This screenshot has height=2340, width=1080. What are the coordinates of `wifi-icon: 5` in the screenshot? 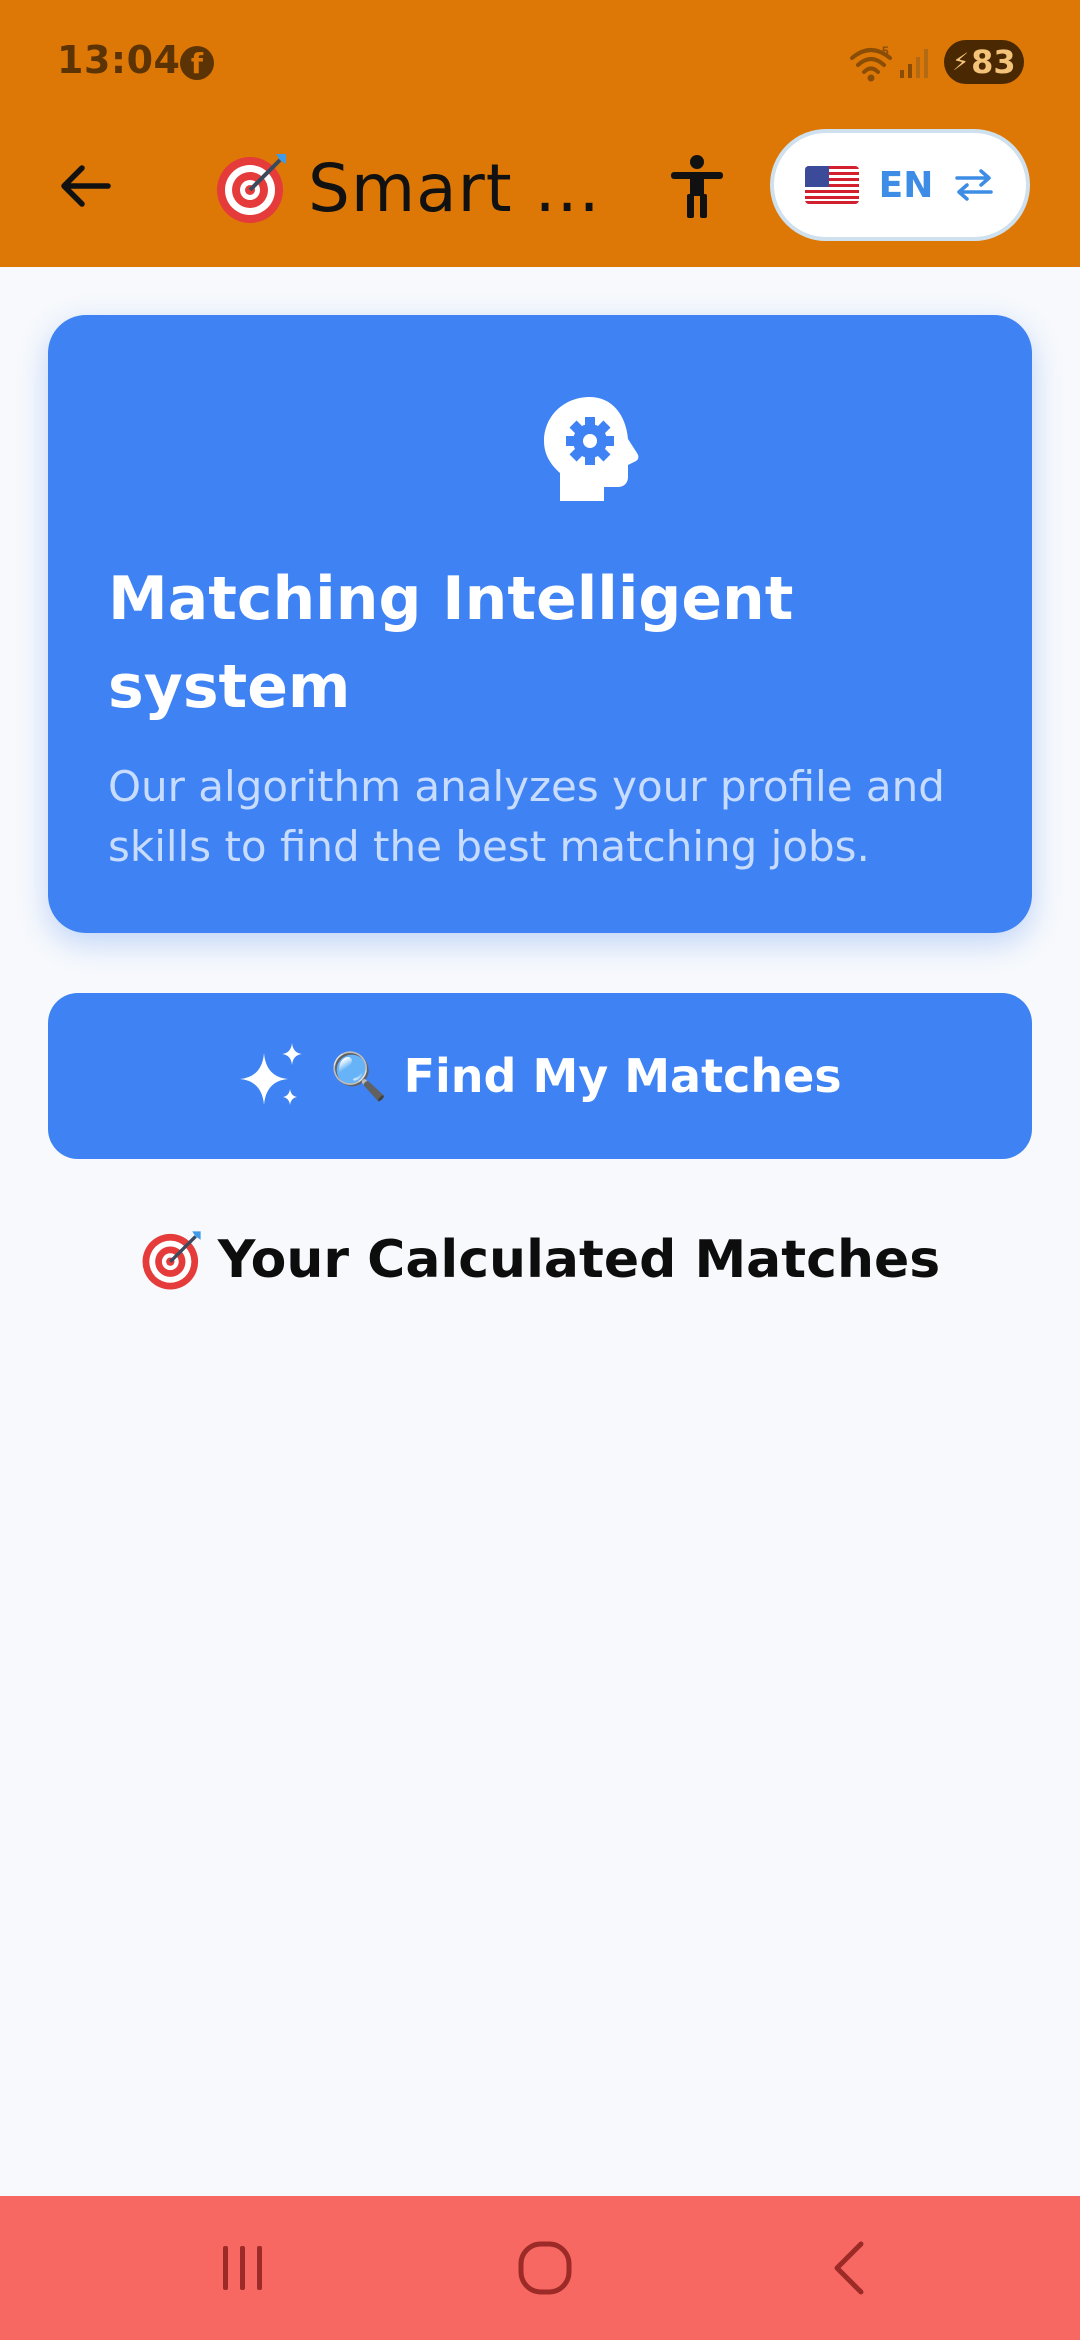 It's located at (871, 63).